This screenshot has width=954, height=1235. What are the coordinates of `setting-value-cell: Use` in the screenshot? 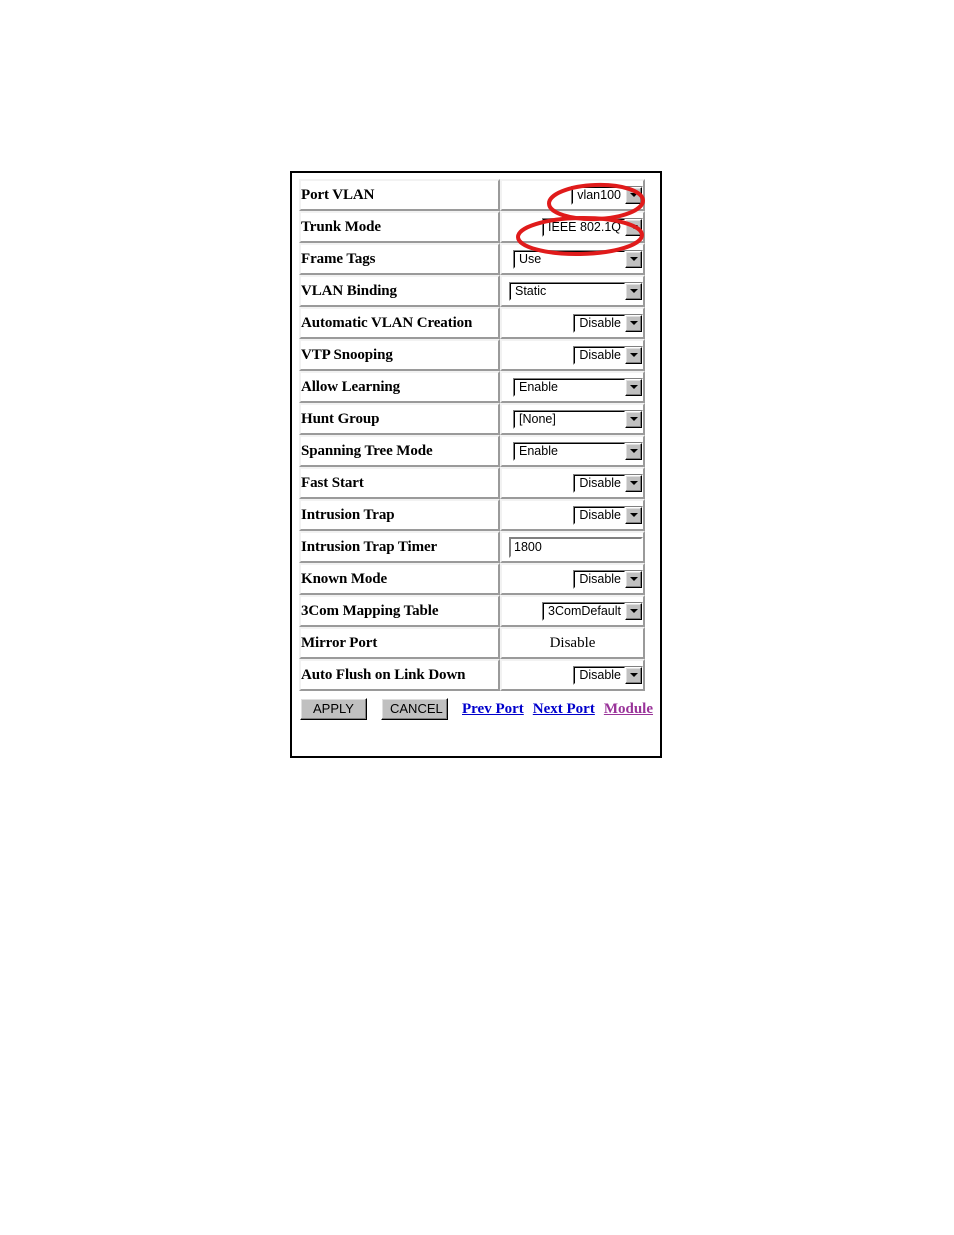 It's located at (572, 259).